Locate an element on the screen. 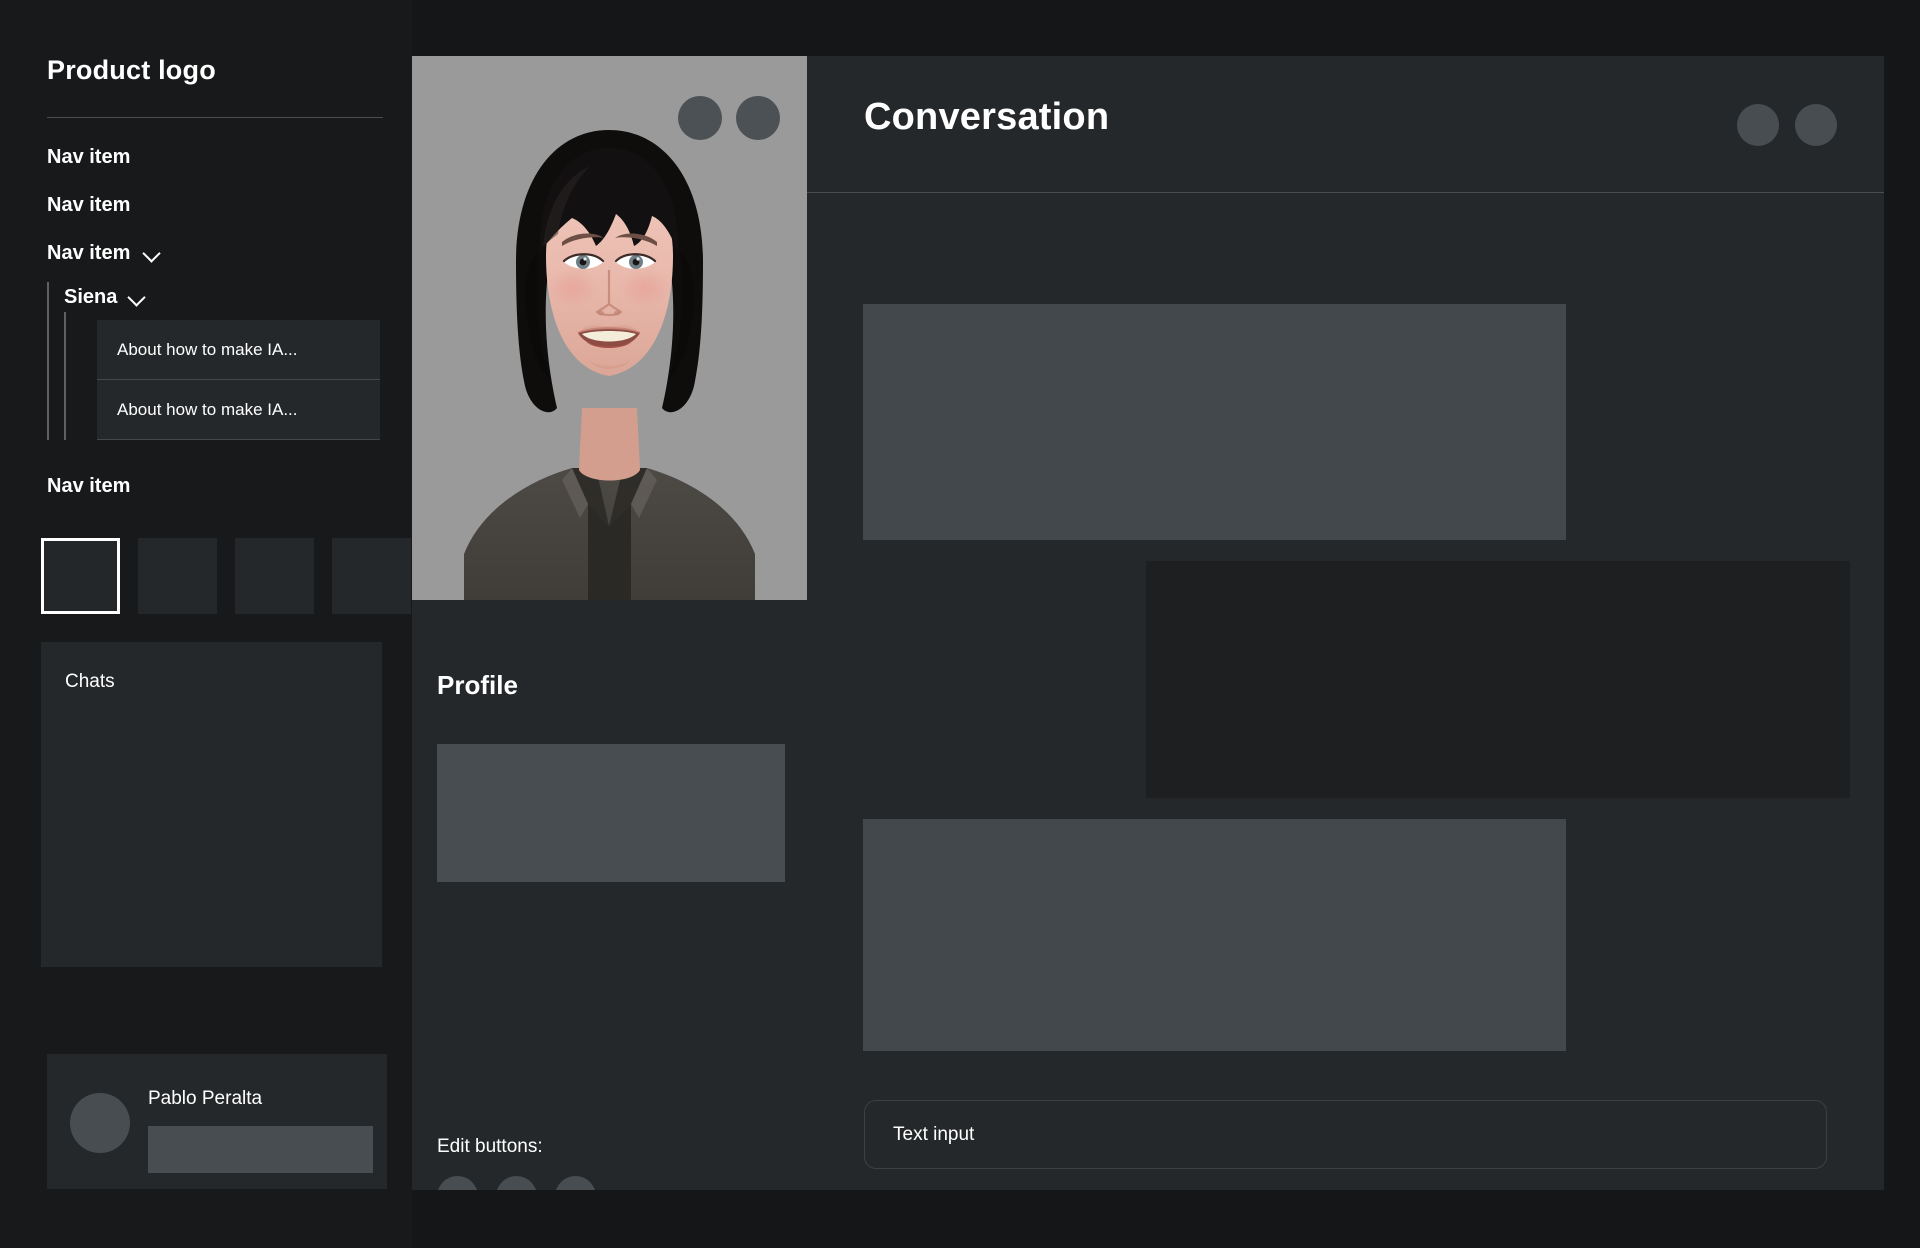  sidebar-subtree-toggle-siena: Siena is located at coordinates (105, 297).